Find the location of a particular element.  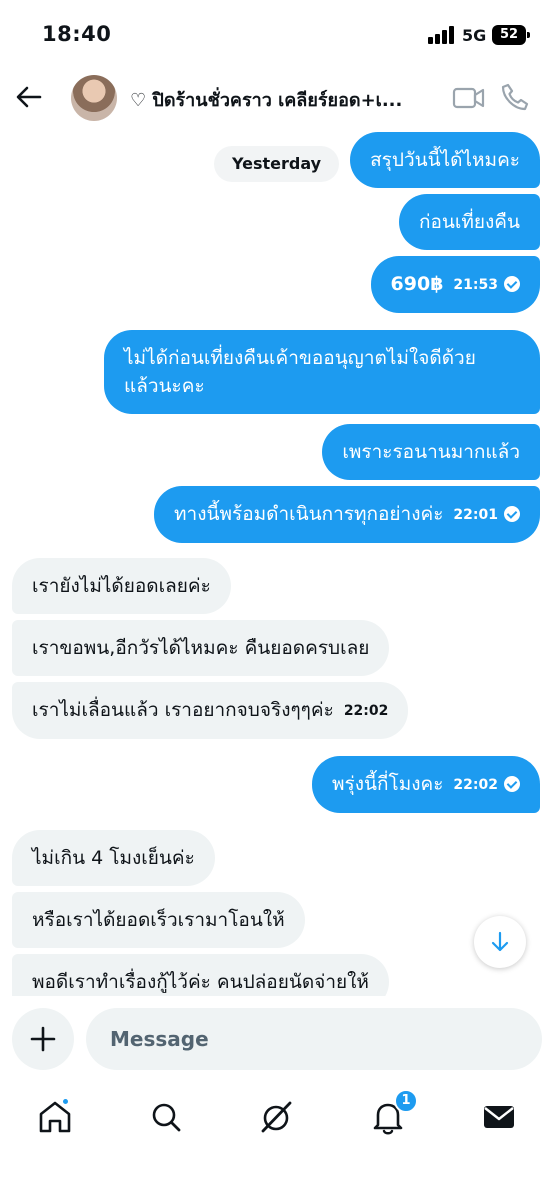

message-bubble-outgoing: สรุปวันนี้ได้ไหมคะ is located at coordinates (445, 160).